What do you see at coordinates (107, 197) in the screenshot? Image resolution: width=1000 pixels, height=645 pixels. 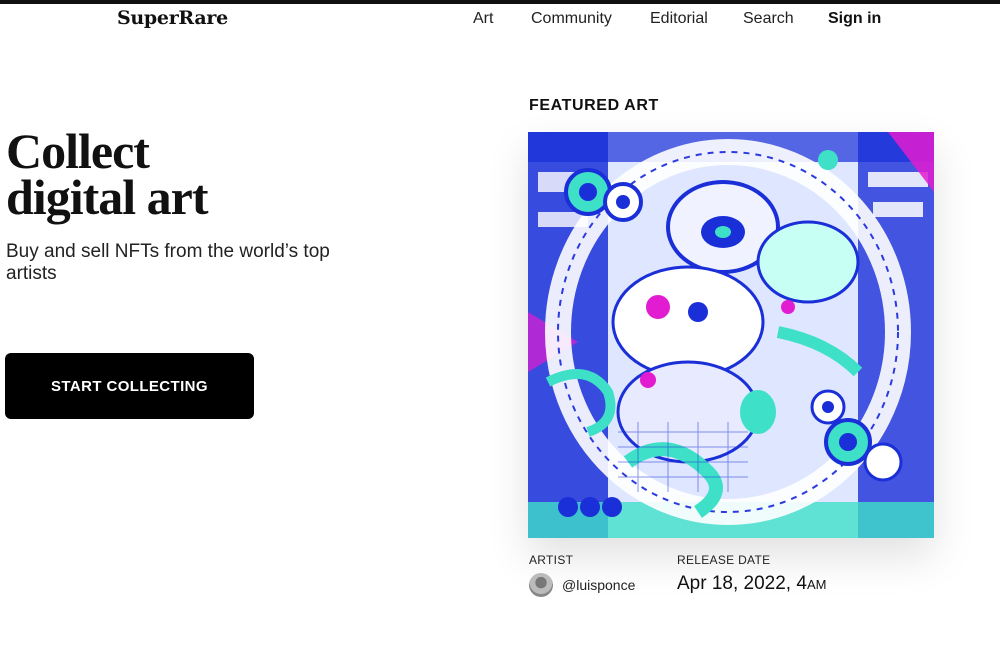 I see `hero-title-line2: digital art` at bounding box center [107, 197].